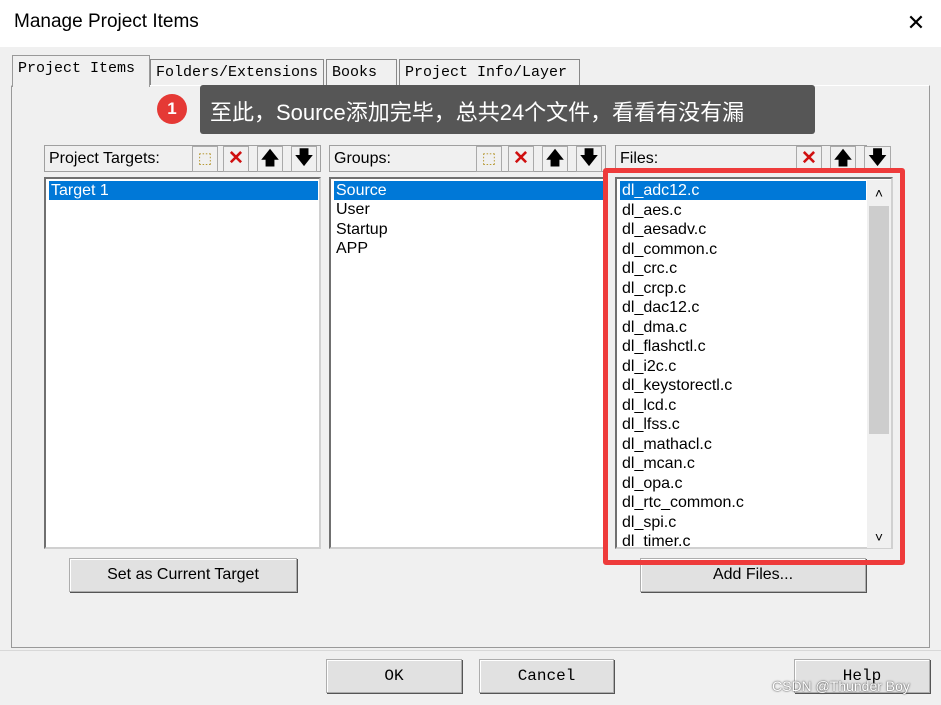  I want to click on list-item: APP, so click(351, 248).